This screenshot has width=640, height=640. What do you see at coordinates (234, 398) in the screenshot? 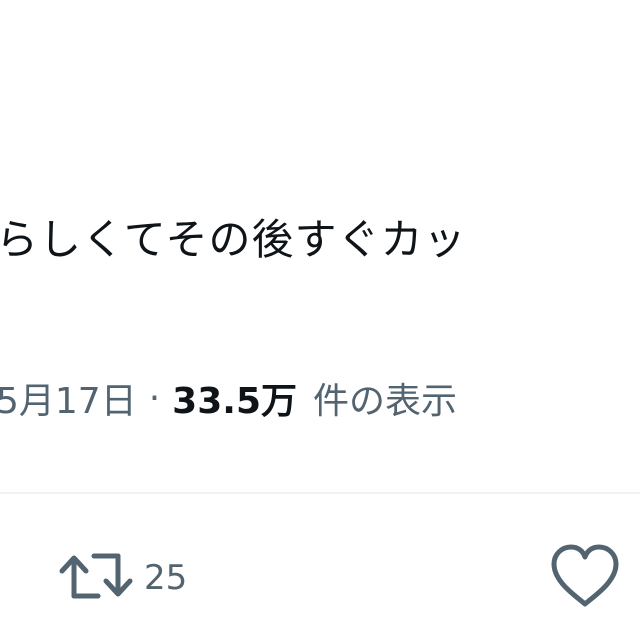
I see `views-count: 33.5万` at bounding box center [234, 398].